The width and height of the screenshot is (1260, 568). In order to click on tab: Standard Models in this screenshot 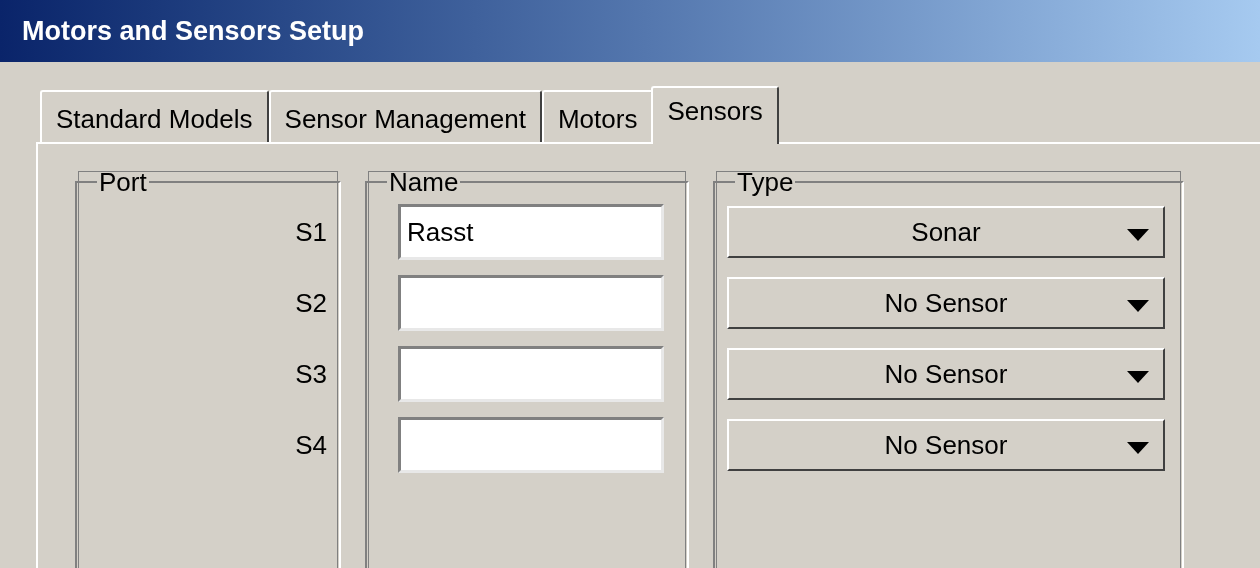, I will do `click(154, 116)`.